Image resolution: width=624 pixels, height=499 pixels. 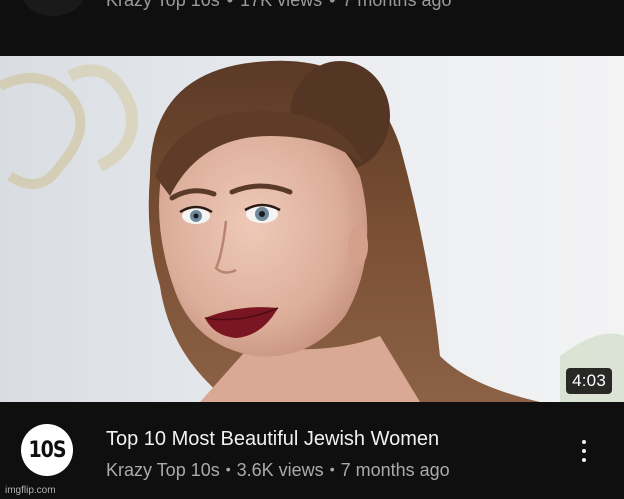 I want to click on channel-avatar-logo: 10S, so click(x=47, y=450).